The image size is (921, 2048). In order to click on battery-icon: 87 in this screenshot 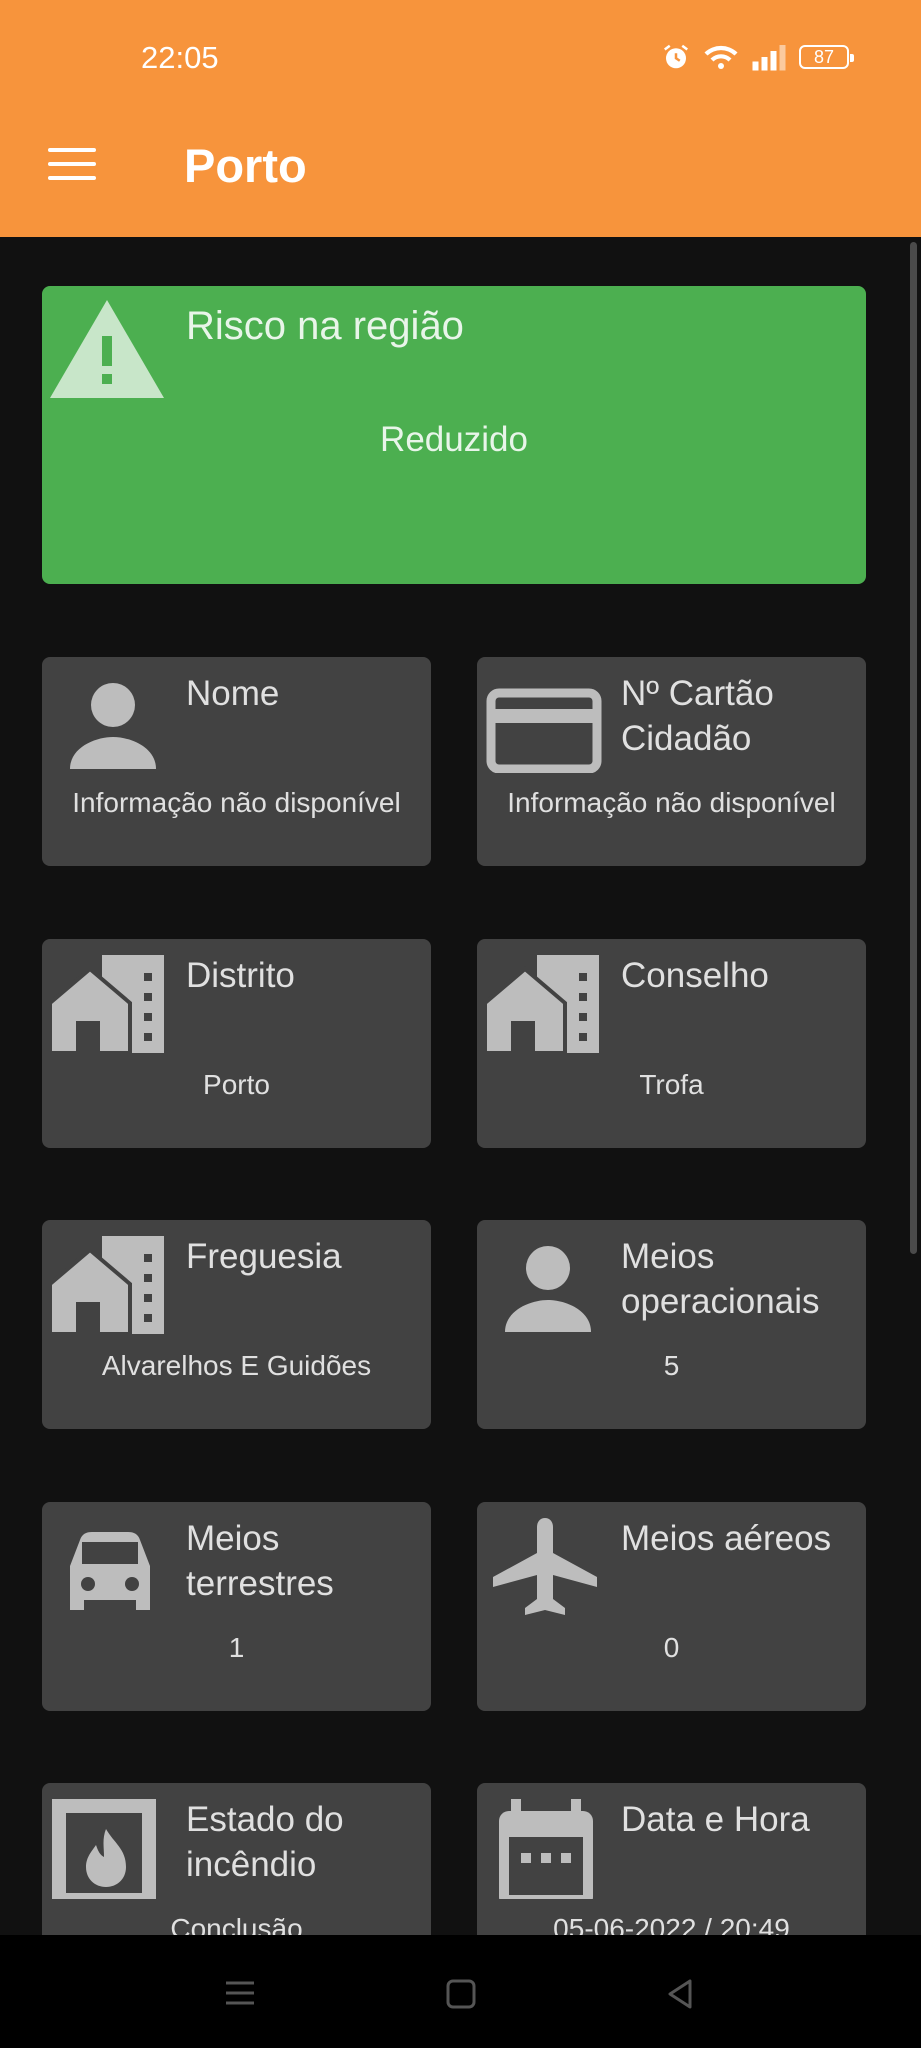, I will do `click(826, 57)`.